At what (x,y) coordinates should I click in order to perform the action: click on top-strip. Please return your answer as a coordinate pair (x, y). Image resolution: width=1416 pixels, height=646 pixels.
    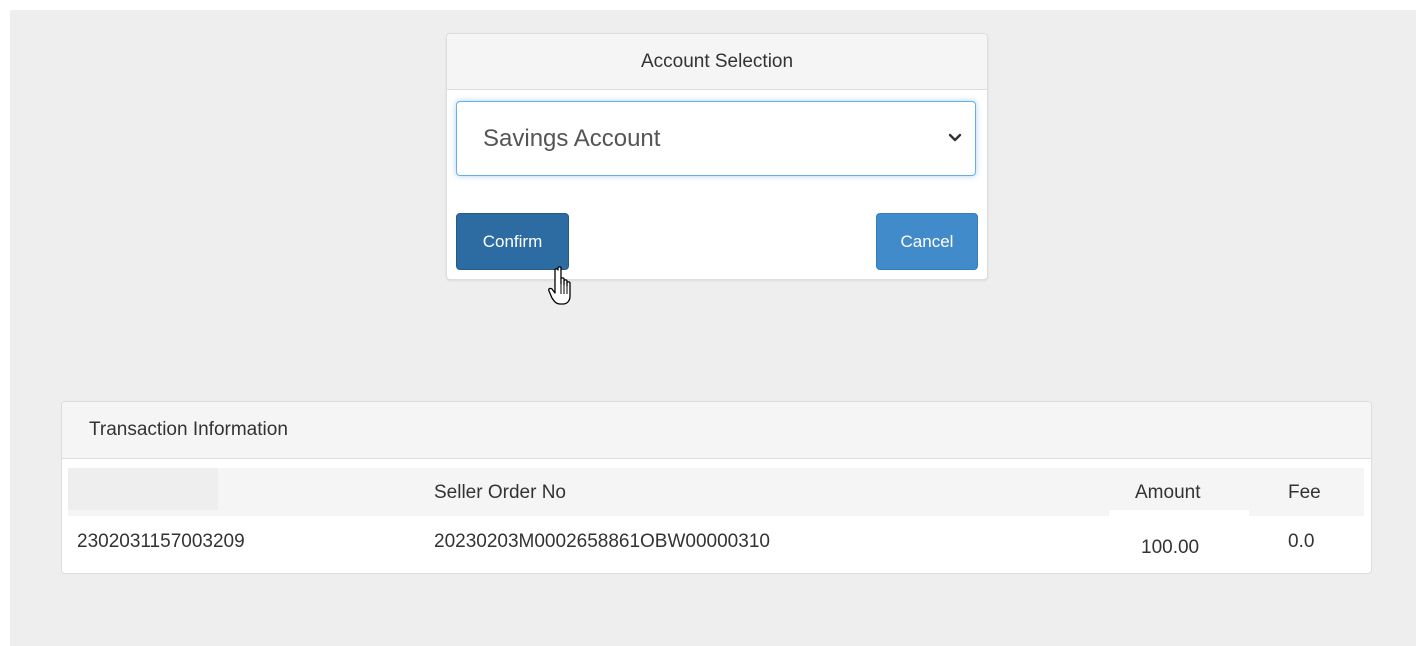
    Looking at the image, I should click on (708, 5).